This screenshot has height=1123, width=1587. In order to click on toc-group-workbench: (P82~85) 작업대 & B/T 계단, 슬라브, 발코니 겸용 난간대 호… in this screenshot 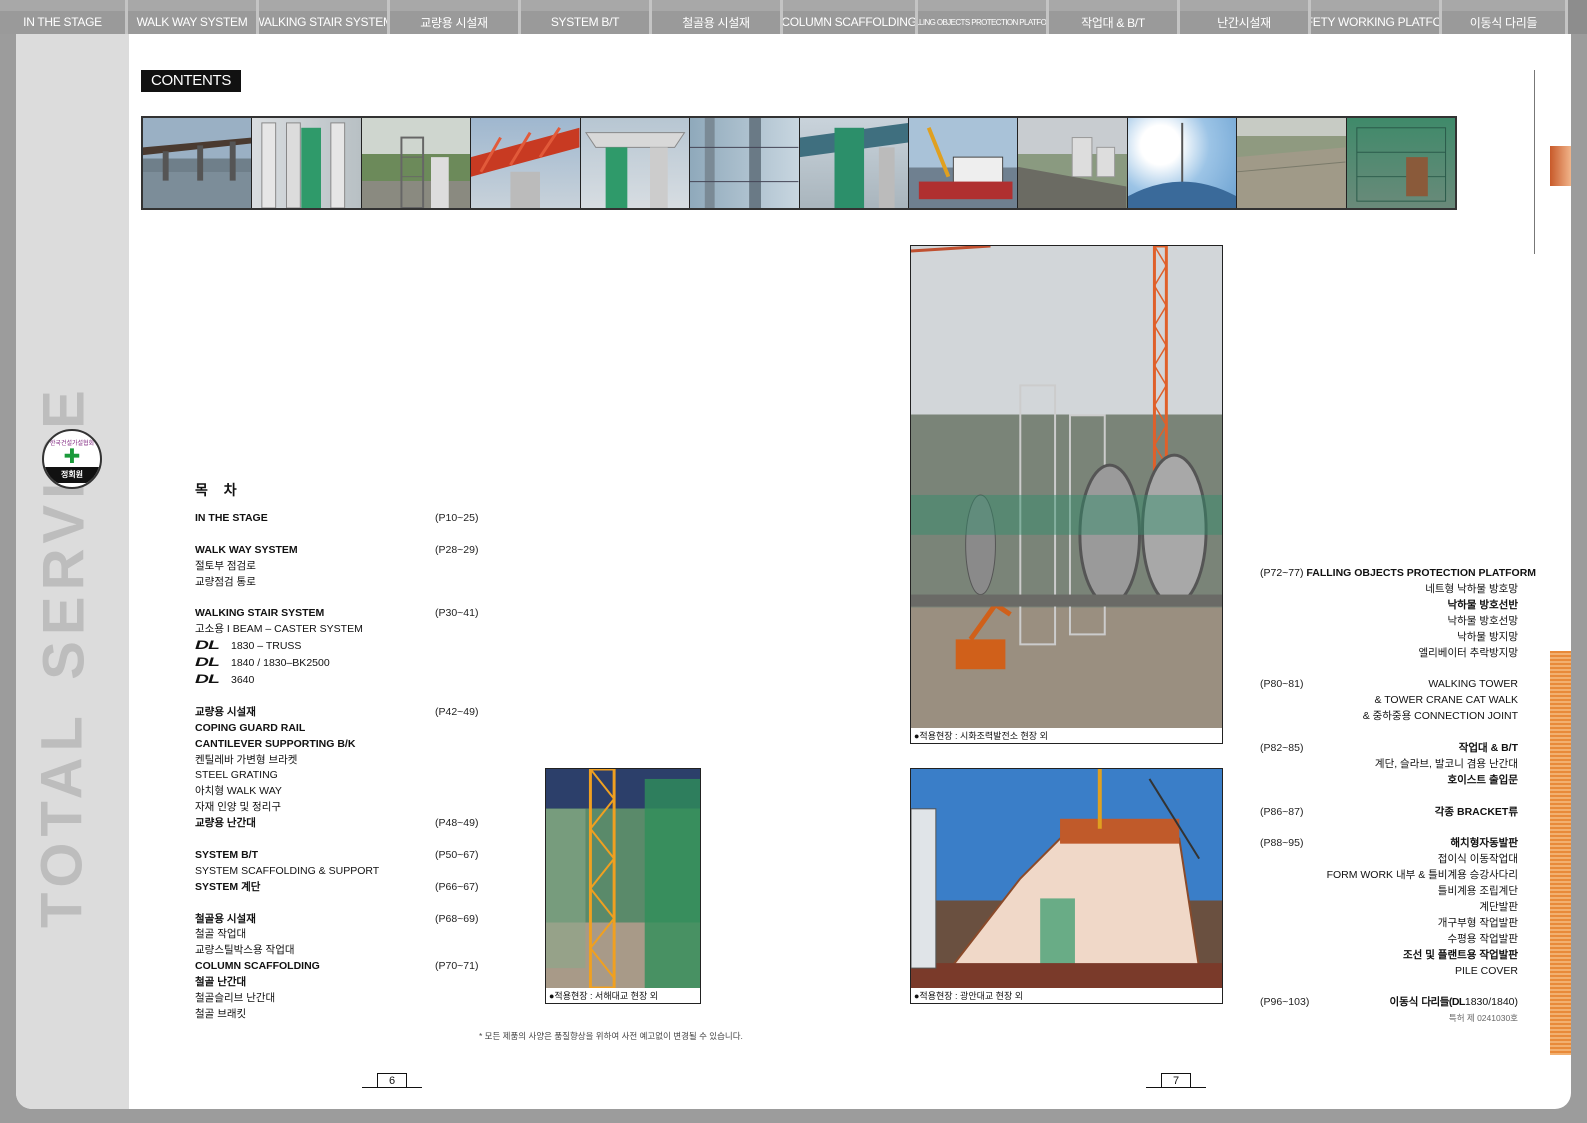, I will do `click(1389, 765)`.